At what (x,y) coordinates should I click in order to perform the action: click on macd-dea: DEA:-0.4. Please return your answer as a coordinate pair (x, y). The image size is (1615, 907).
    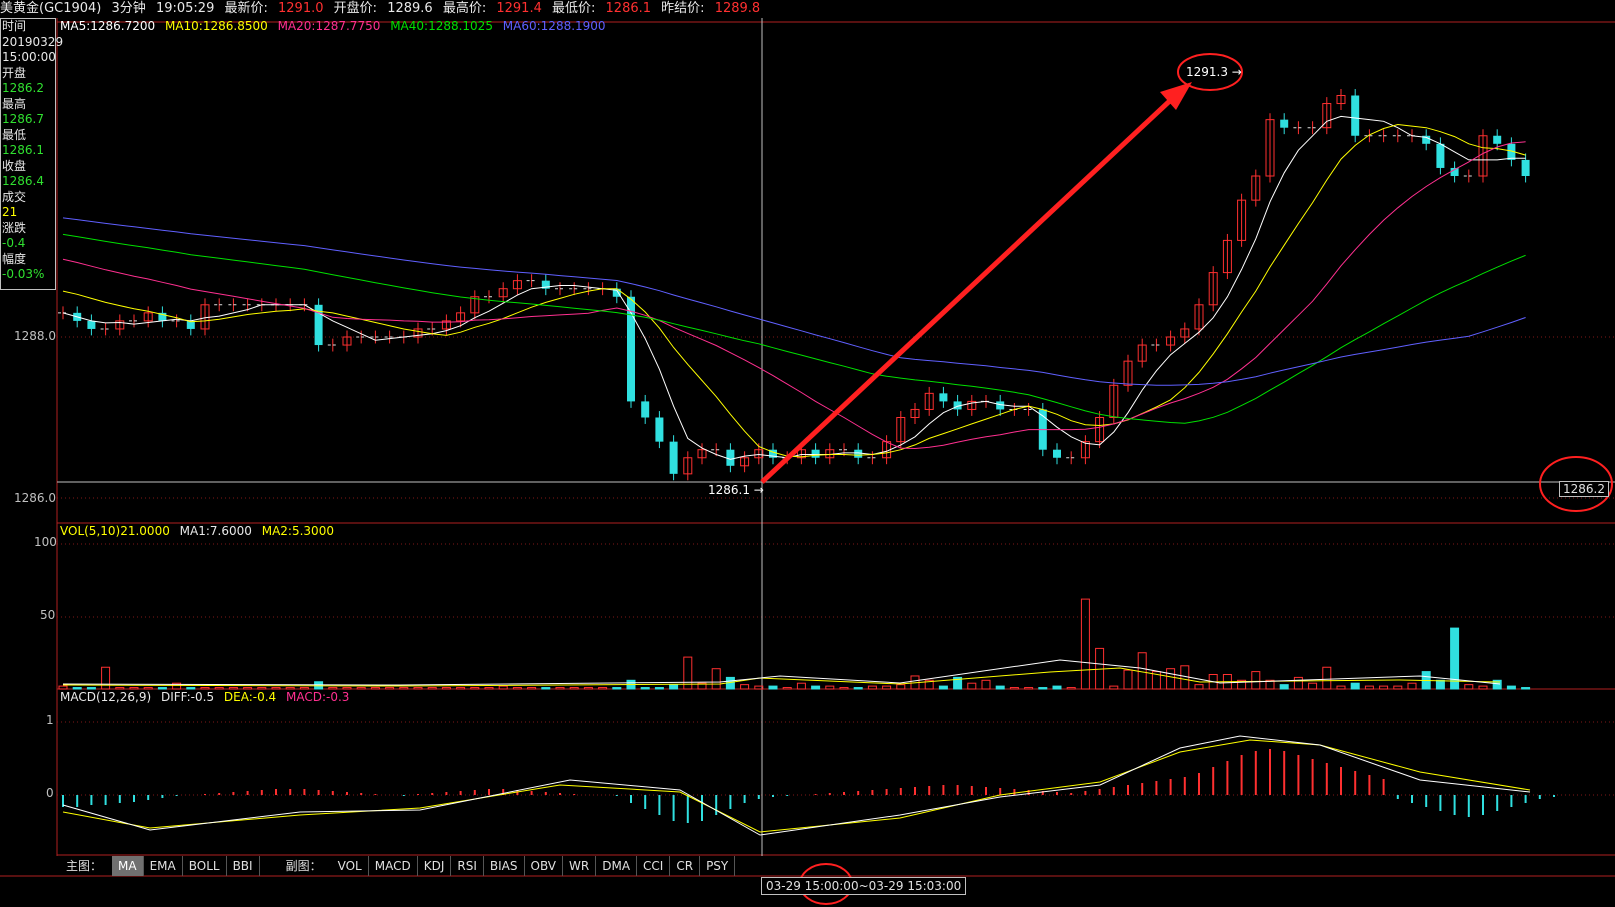
    Looking at the image, I should click on (250, 697).